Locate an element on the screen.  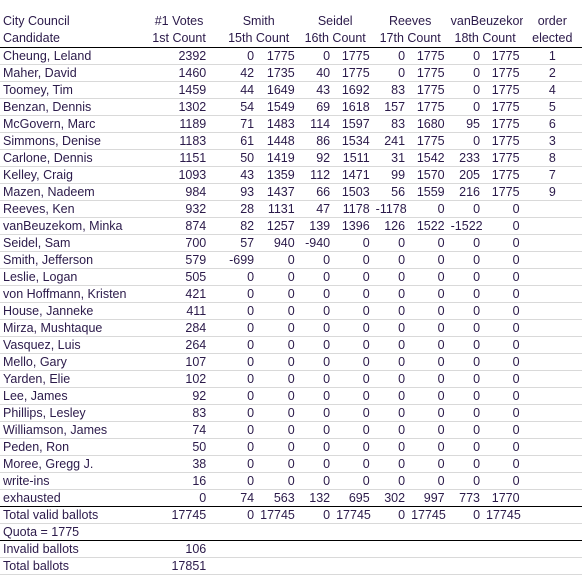
transfer-cell-c16: 114 is located at coordinates (315, 124).